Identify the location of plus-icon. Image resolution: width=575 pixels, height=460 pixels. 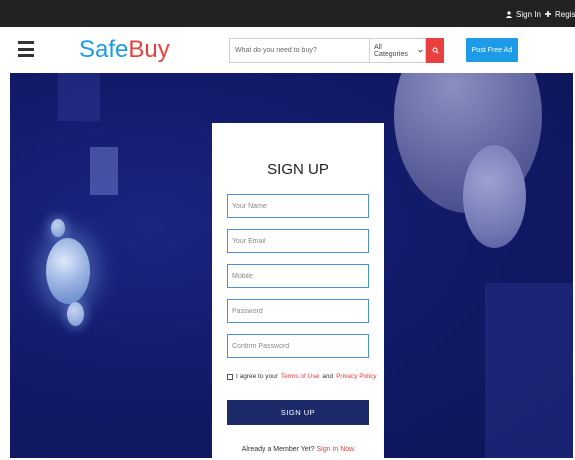
(548, 14).